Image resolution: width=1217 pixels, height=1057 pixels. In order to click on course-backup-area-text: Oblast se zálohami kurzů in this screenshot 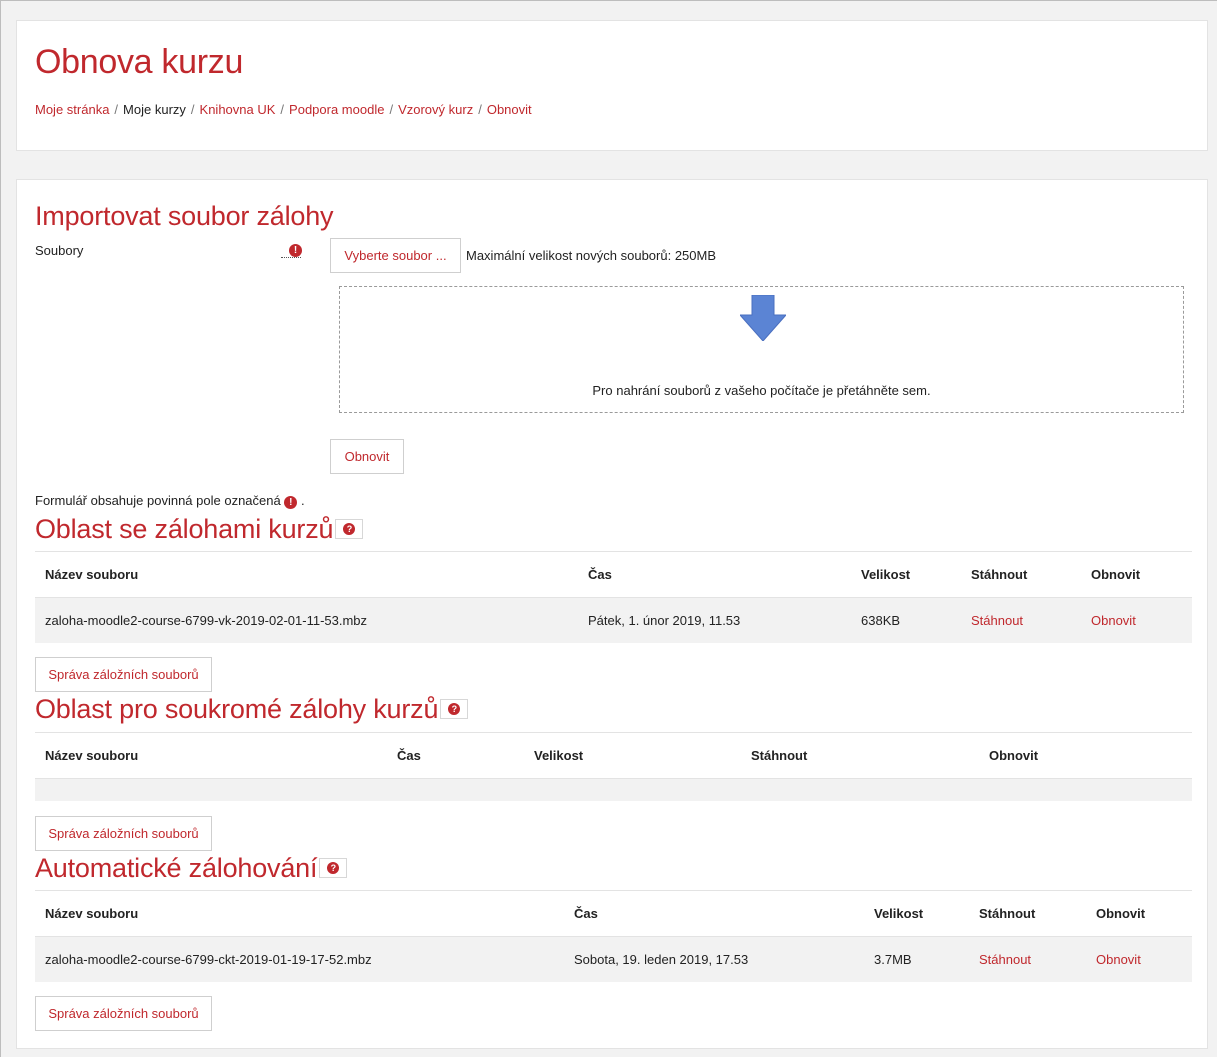, I will do `click(184, 529)`.